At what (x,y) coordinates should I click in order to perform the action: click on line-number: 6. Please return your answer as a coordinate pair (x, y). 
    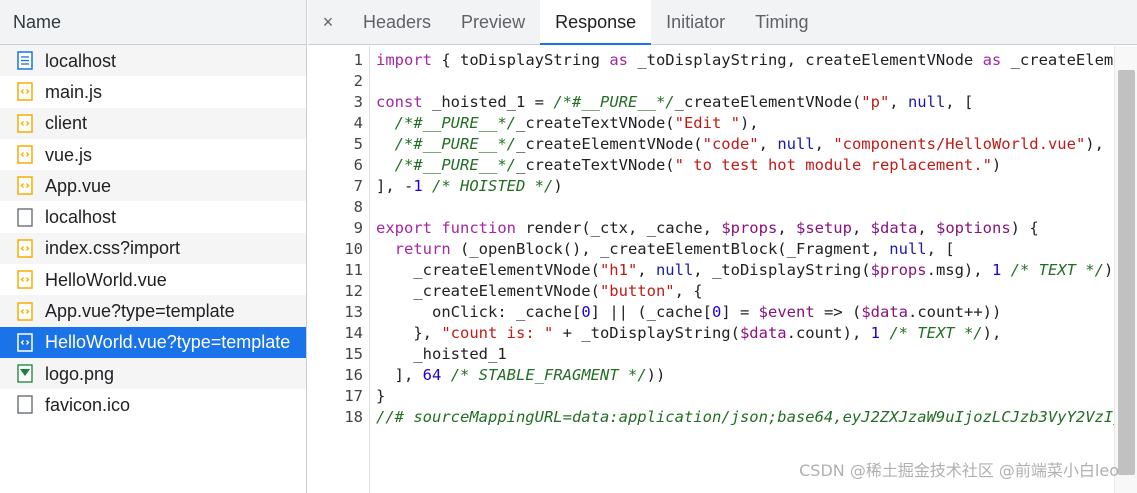
    Looking at the image, I should click on (358, 165).